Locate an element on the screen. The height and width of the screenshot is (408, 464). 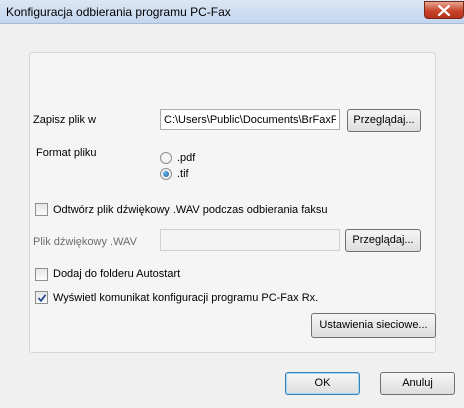
close-icon is located at coordinates (444, 10).